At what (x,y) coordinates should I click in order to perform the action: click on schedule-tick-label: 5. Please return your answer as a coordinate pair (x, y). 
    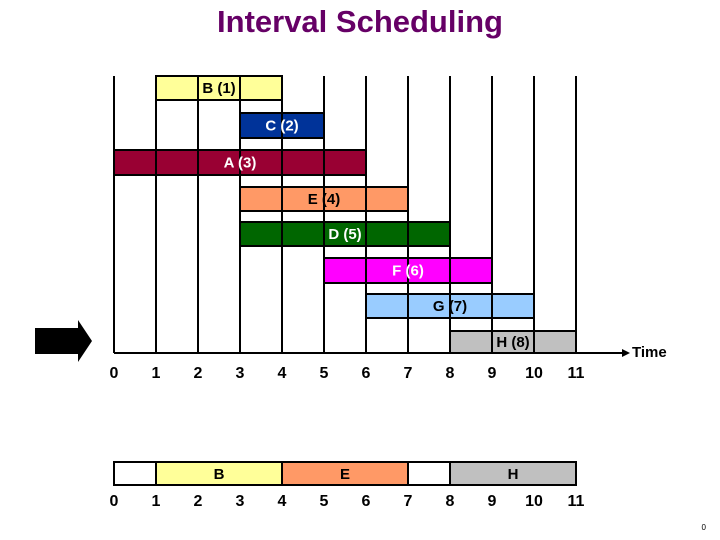
    Looking at the image, I should click on (324, 501).